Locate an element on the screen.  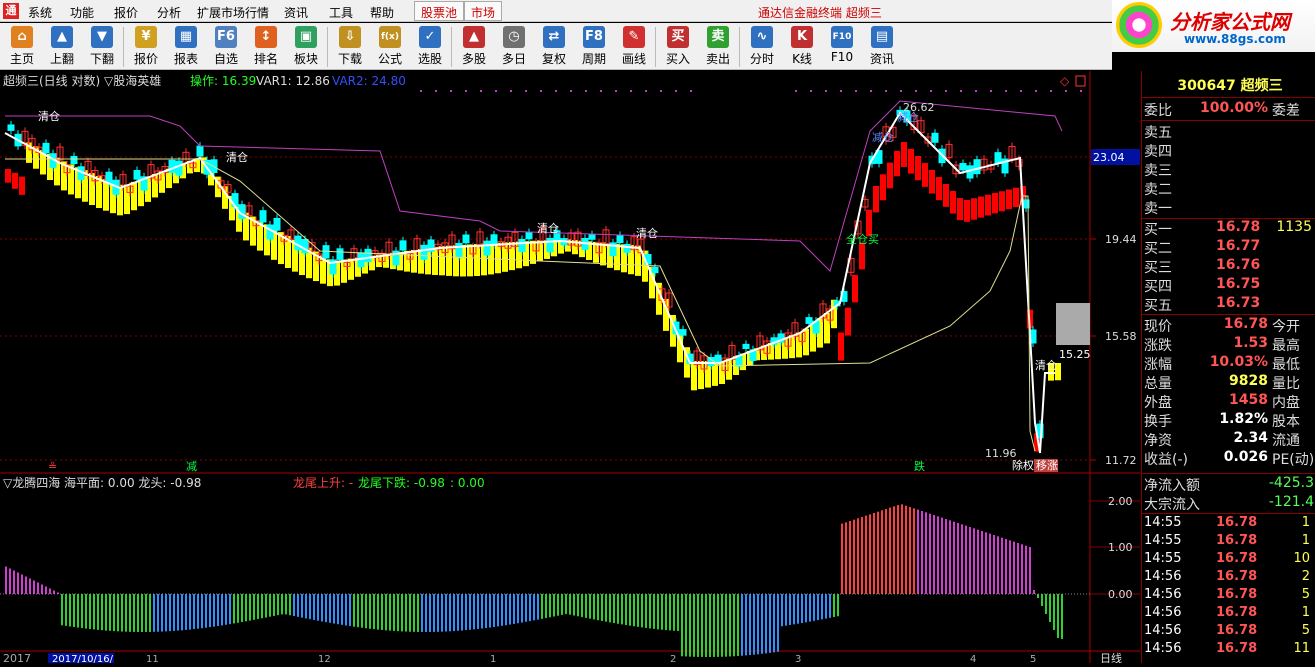
clear-annotation-1: 清仓 is located at coordinates (49, 116).